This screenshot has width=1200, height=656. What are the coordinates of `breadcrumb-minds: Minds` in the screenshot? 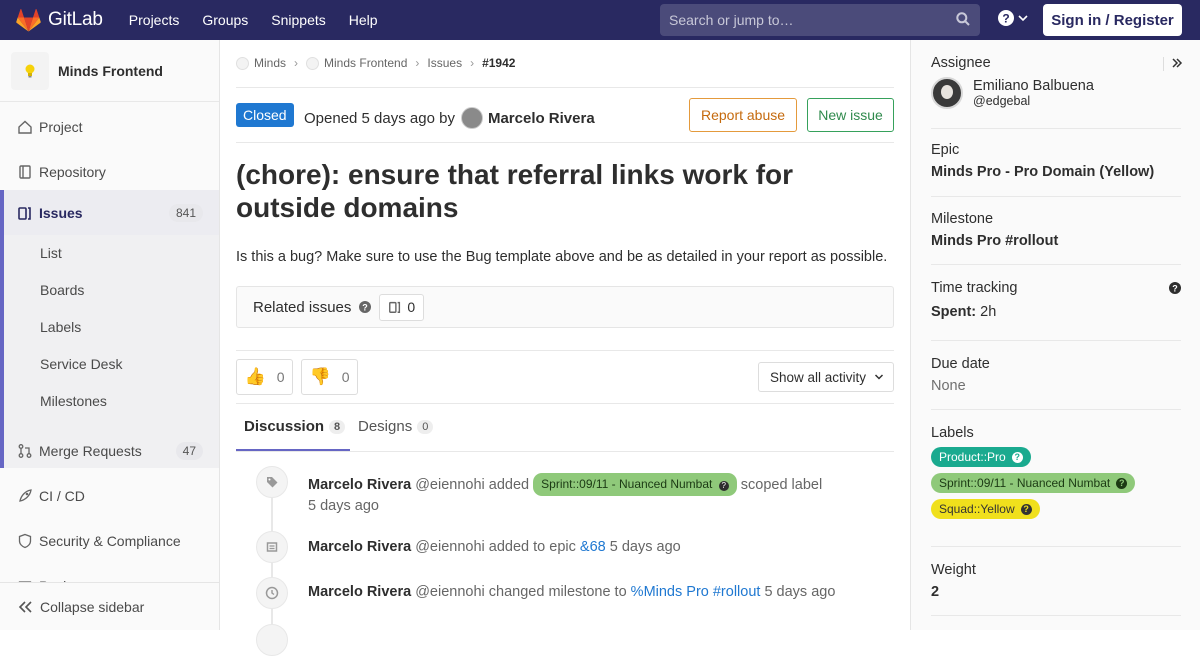 It's located at (270, 63).